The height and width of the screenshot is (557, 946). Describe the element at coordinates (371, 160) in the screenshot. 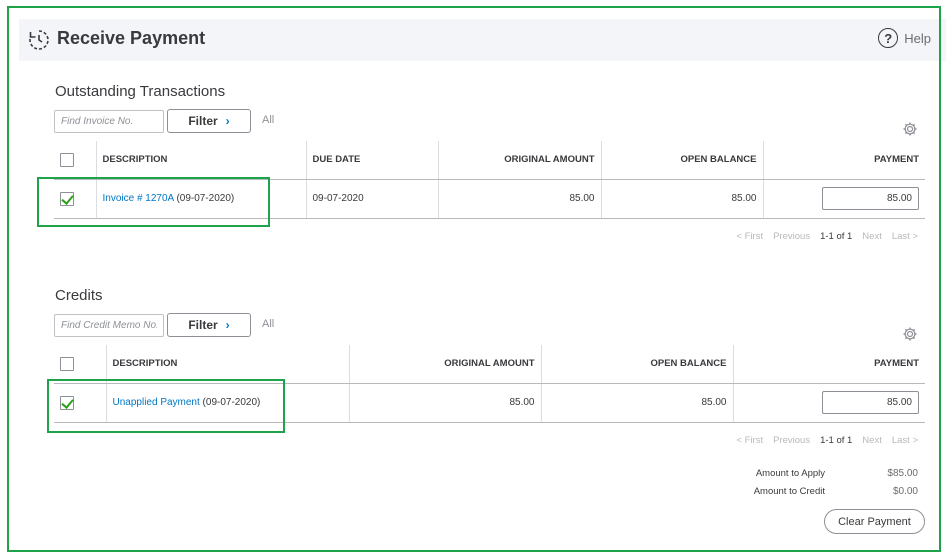

I see `column-header-due-date: DUE DATE` at that location.